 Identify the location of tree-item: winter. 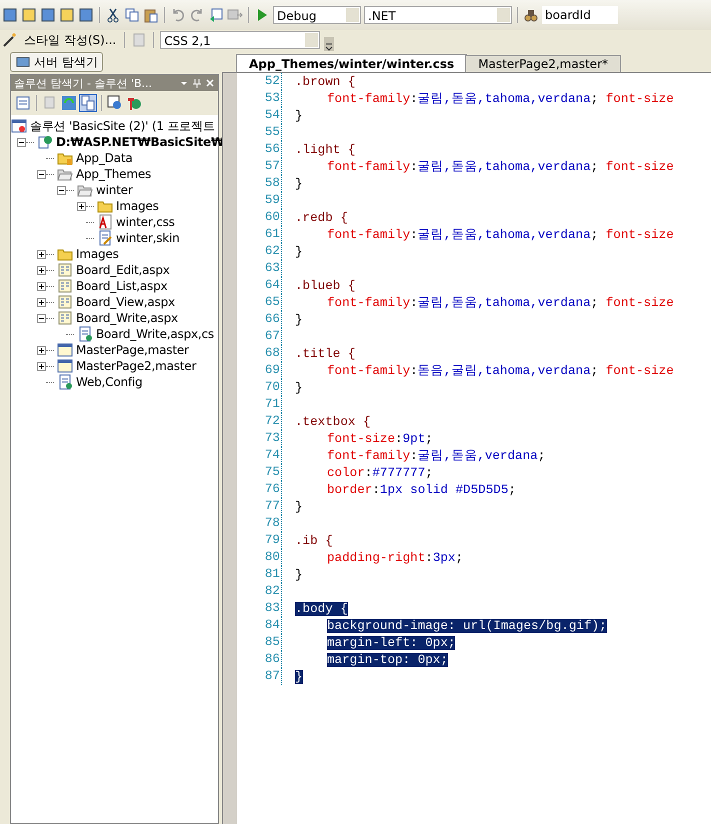
(114, 190).